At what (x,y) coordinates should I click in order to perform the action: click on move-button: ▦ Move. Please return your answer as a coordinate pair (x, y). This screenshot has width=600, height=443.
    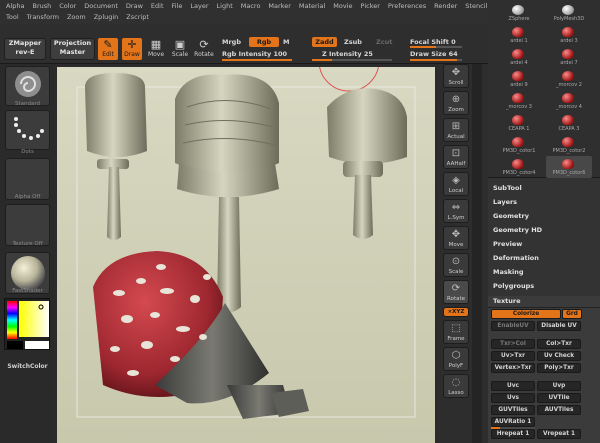
    Looking at the image, I should click on (156, 49).